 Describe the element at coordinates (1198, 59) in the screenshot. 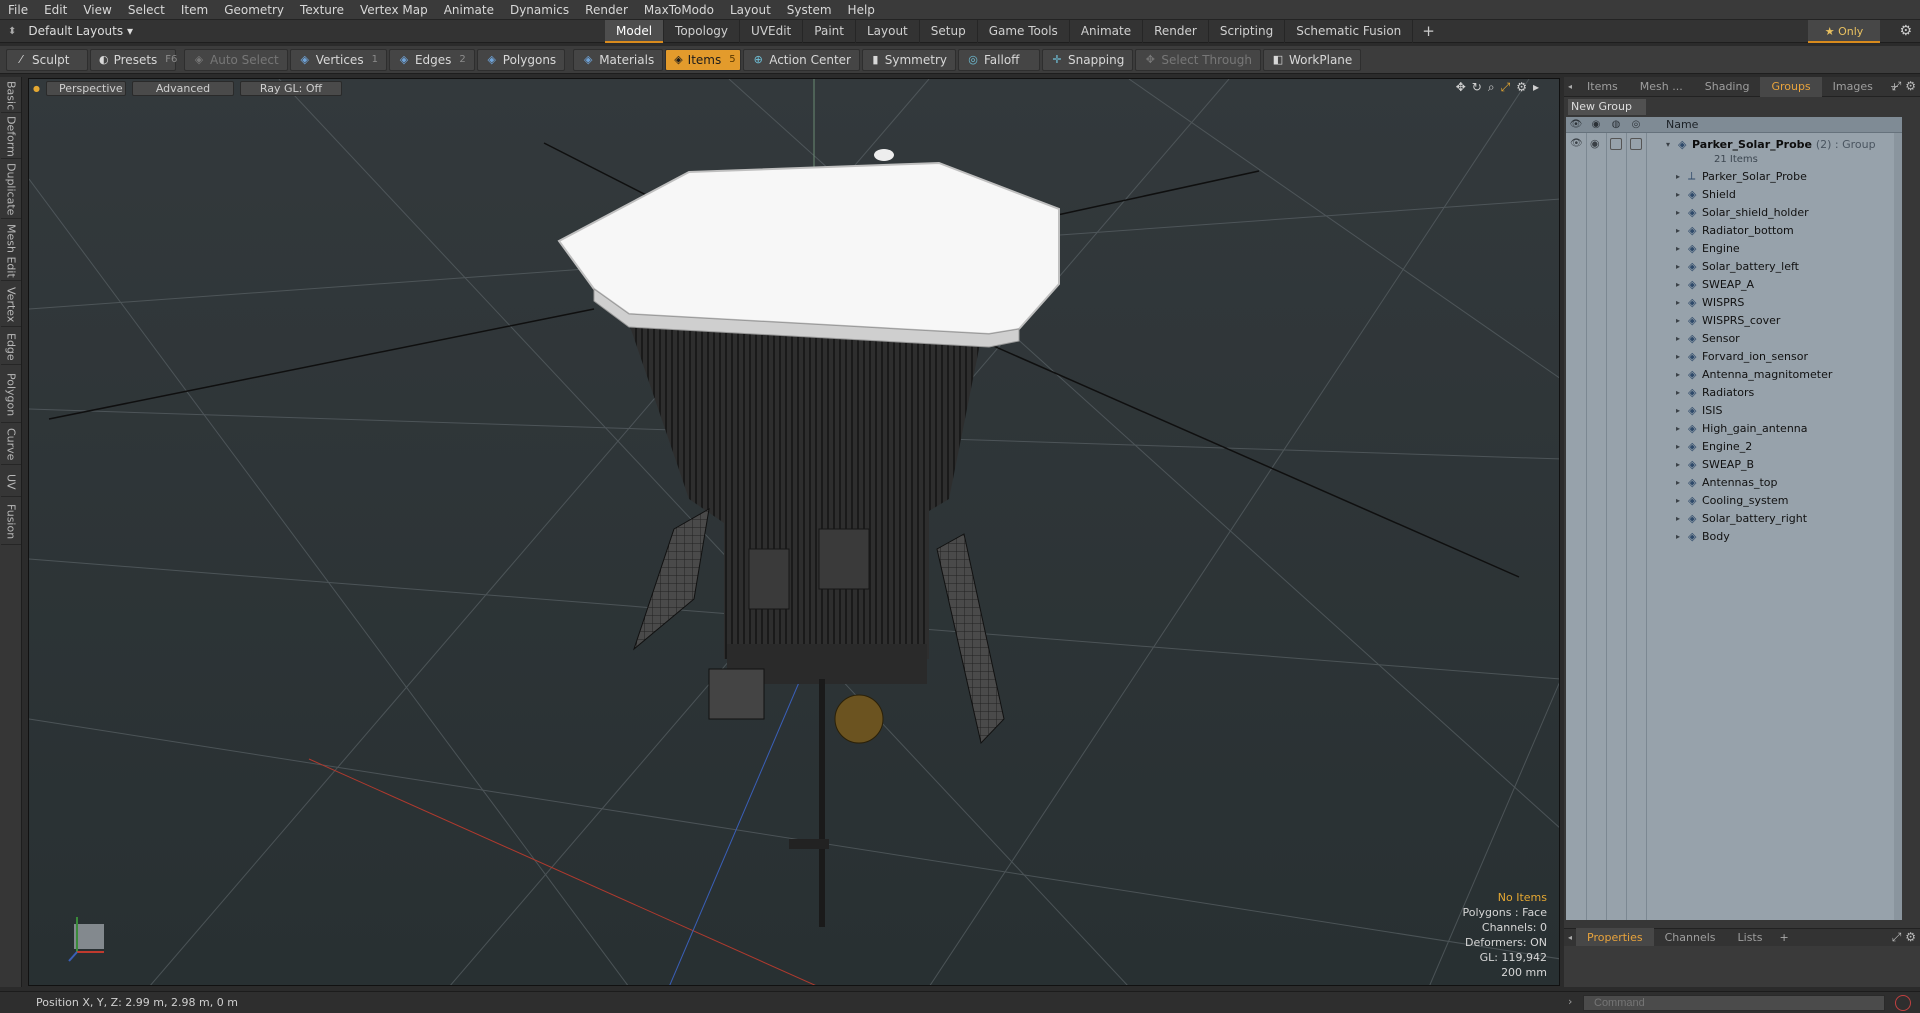

I see `select-through-button: ✥ Select Through` at that location.